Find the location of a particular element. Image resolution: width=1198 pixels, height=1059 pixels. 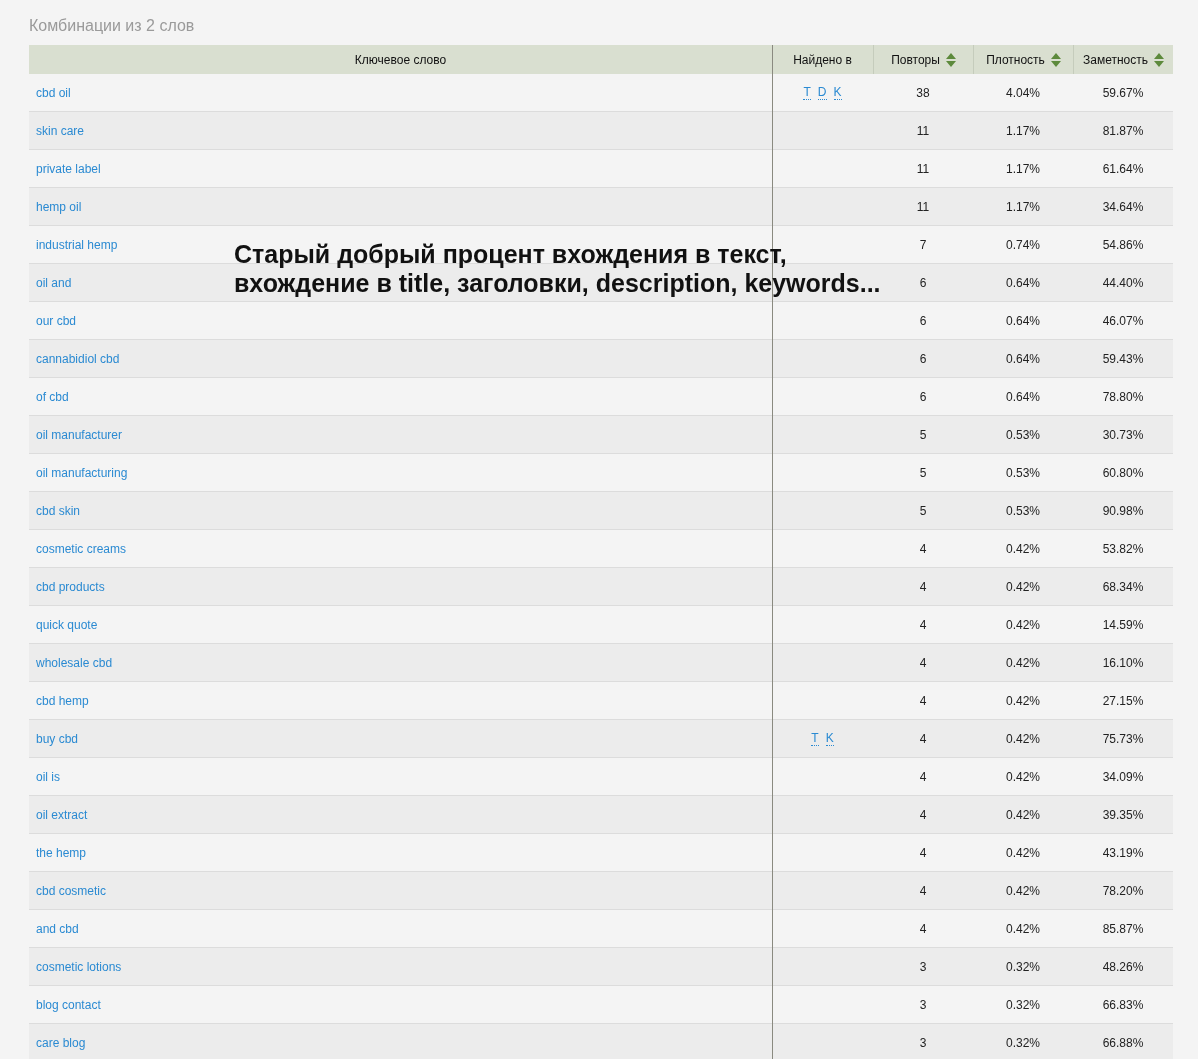

keyword-link: cosmetic lotions is located at coordinates (79, 966).